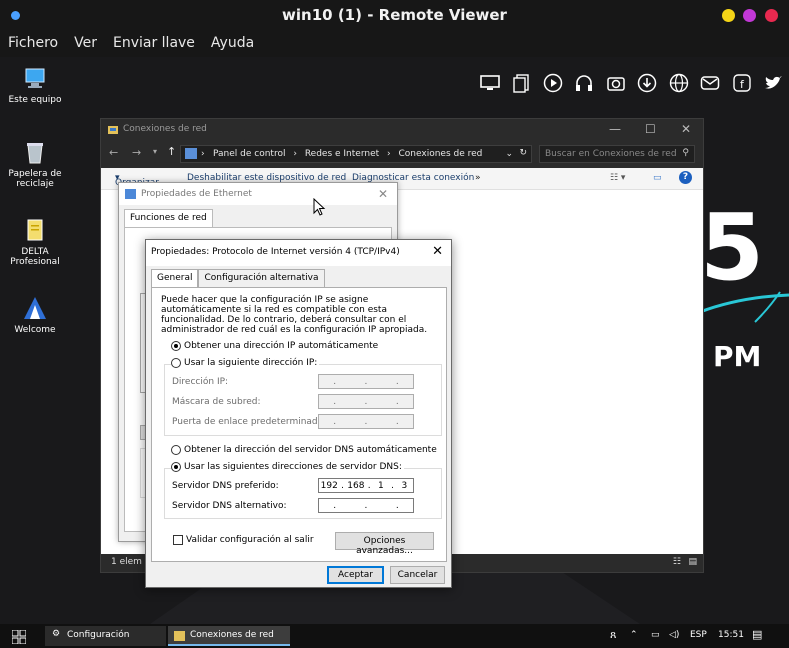 The image size is (789, 648). What do you see at coordinates (585, 83) in the screenshot?
I see `headphones-icon` at bounding box center [585, 83].